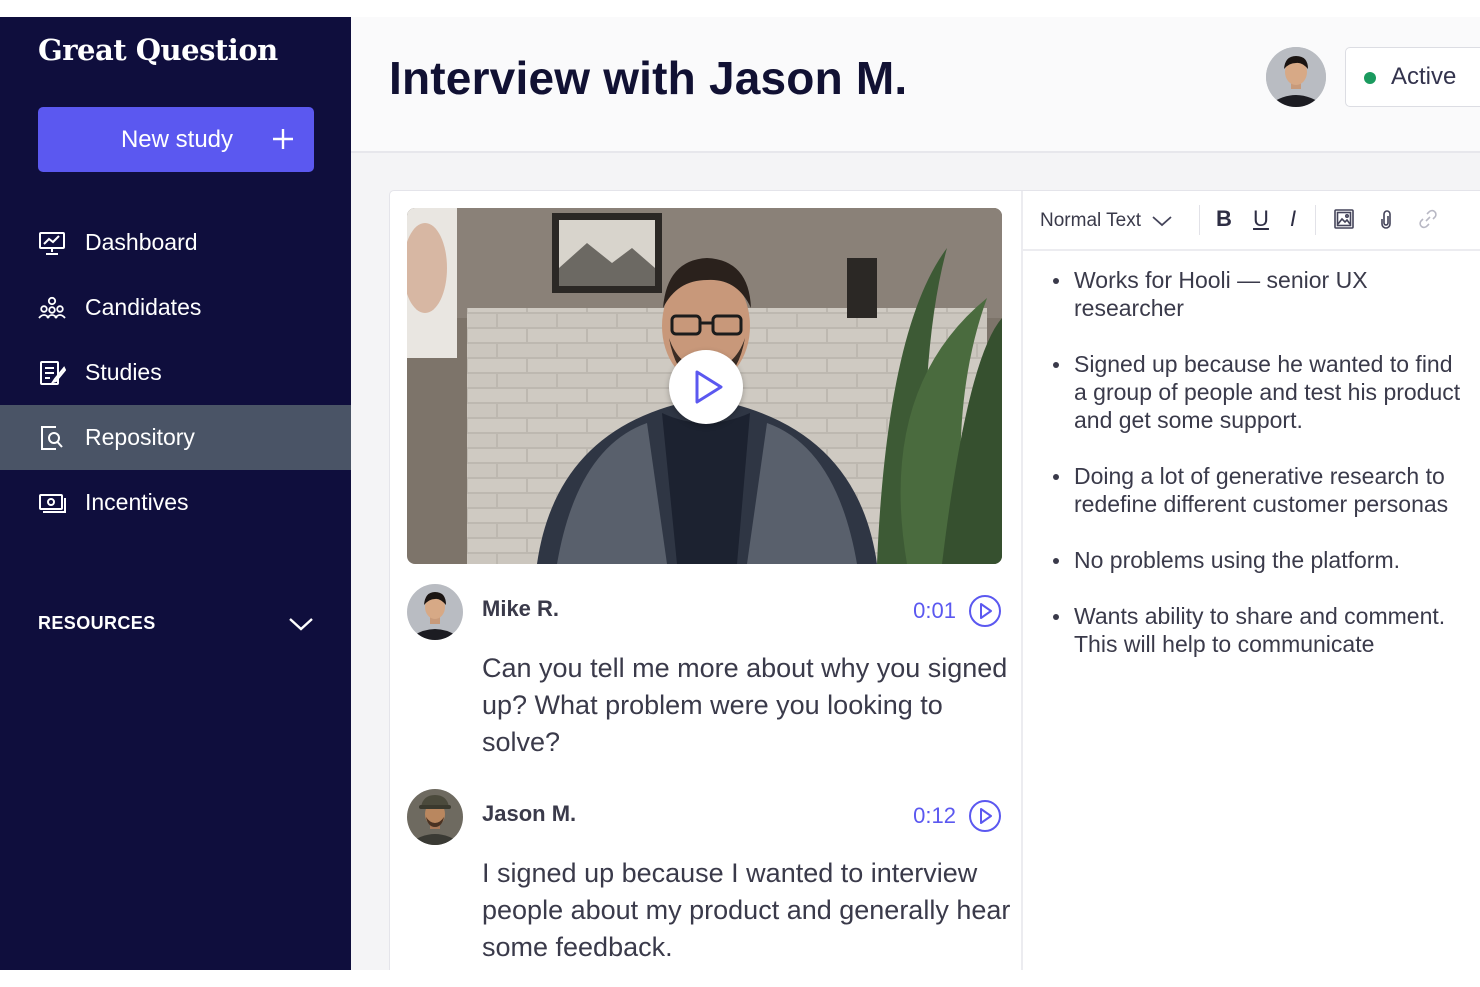  I want to click on repository-icon, so click(52, 438).